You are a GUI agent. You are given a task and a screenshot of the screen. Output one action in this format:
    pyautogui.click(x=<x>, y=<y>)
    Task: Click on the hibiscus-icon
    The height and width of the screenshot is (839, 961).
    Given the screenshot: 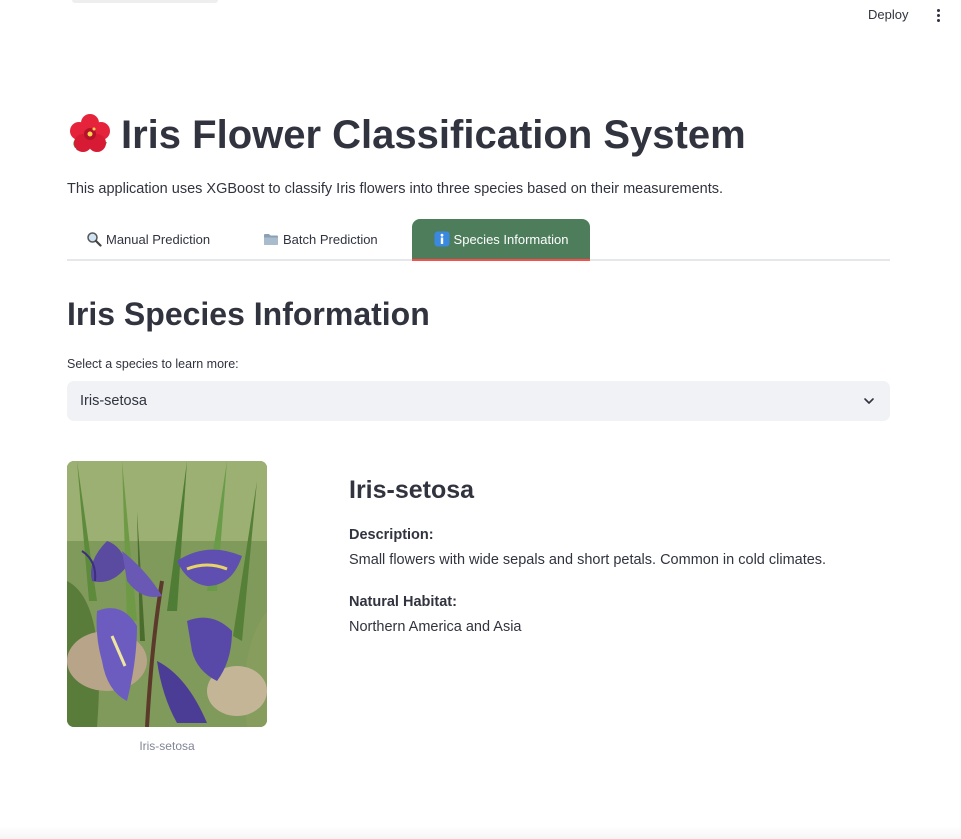 What is the action you would take?
    pyautogui.click(x=90, y=133)
    